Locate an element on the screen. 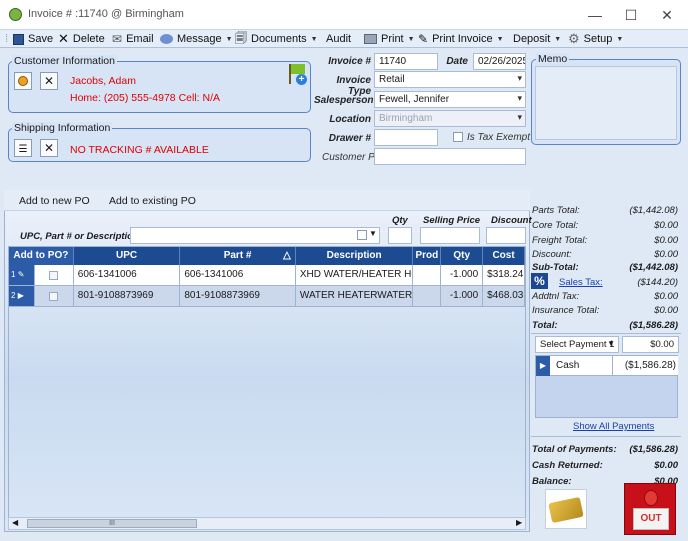 This screenshot has height=541, width=688. addtnl-tax-label: Addtnl Tax: is located at coordinates (556, 296).